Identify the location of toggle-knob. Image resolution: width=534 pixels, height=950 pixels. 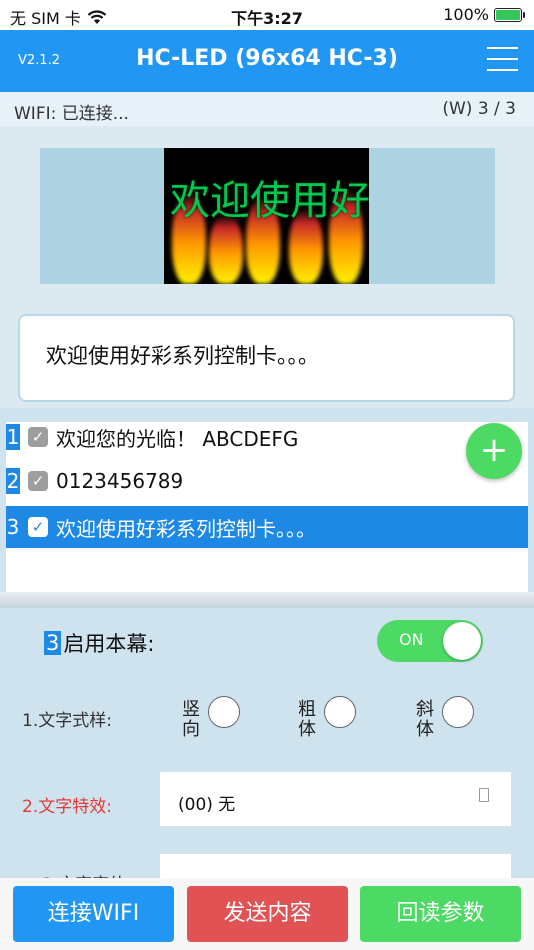
(462, 641).